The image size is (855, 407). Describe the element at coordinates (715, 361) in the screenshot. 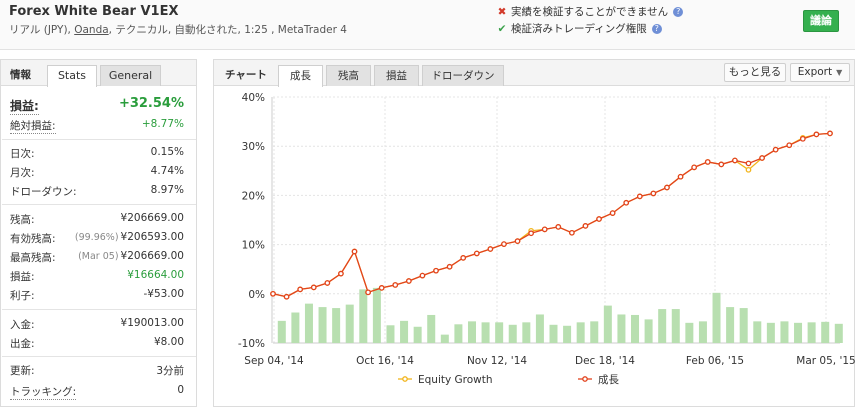

I see `x-tick-label: Feb 06, '15` at that location.